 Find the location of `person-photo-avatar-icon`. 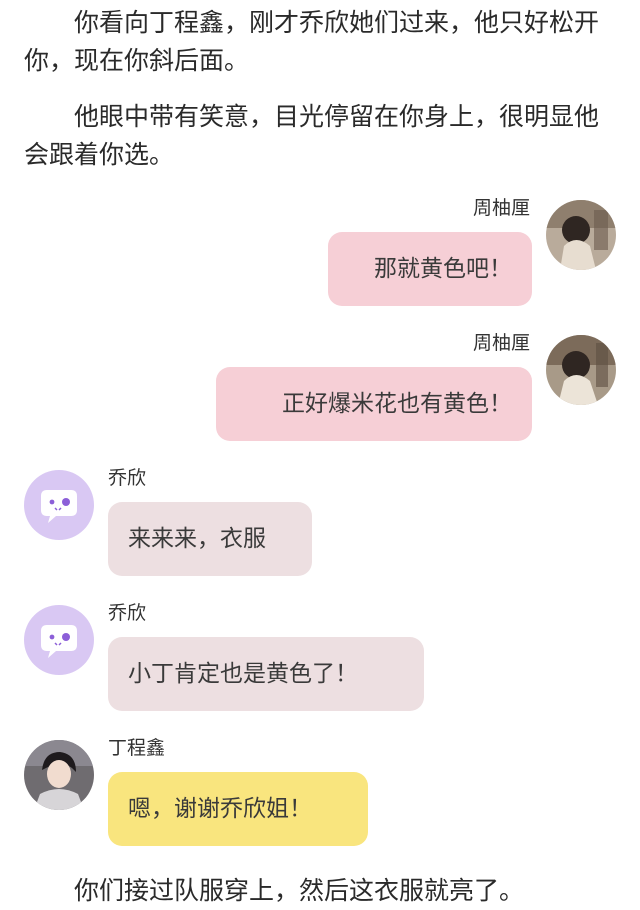

person-photo-avatar-icon is located at coordinates (59, 775).